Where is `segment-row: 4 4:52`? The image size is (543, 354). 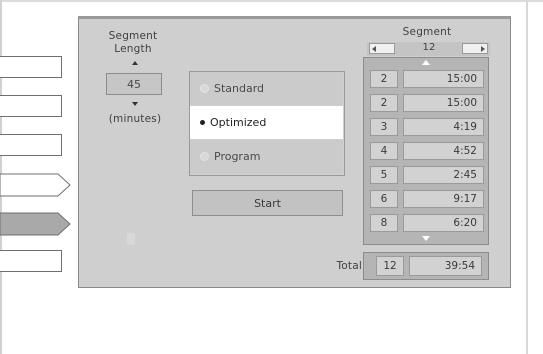
segment-row: 4 4:52 is located at coordinates (427, 151).